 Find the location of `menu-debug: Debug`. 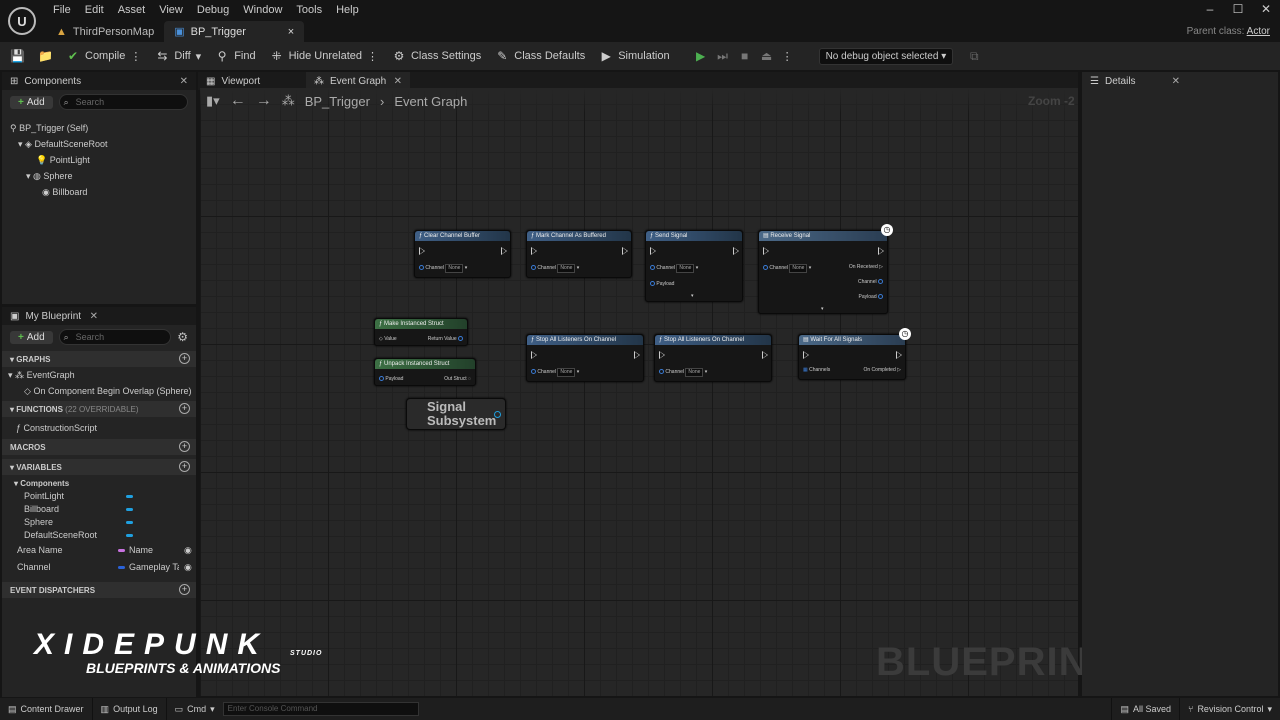

menu-debug: Debug is located at coordinates (213, 10).